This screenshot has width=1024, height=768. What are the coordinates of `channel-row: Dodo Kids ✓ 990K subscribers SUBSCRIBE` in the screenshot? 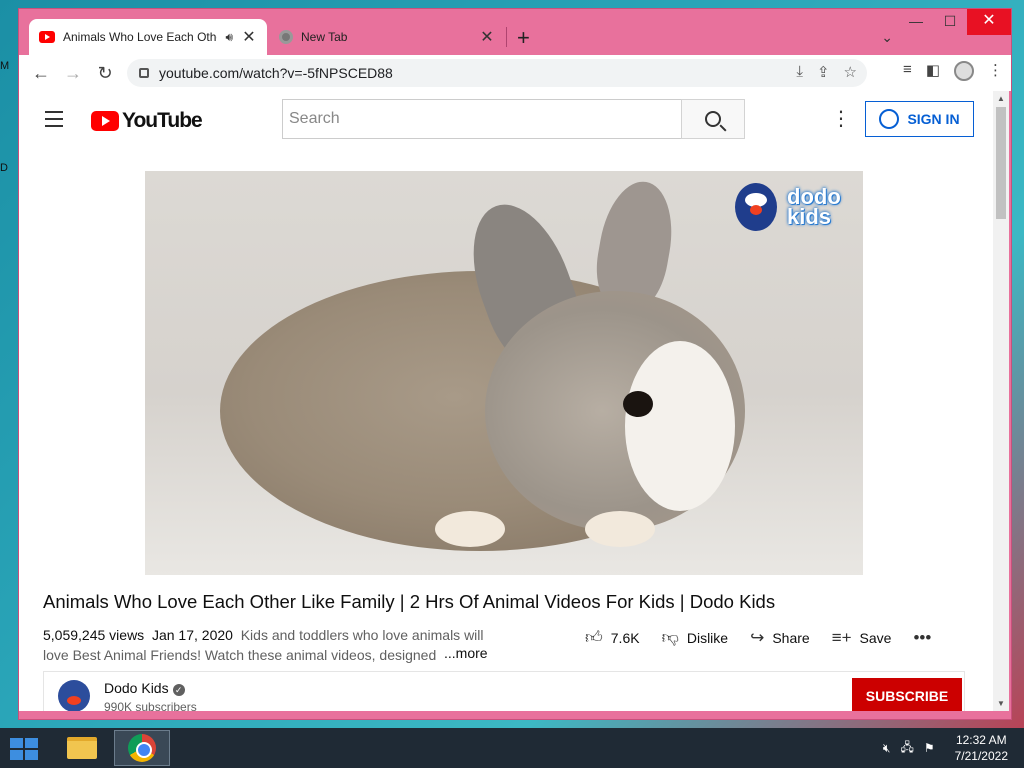 It's located at (504, 691).